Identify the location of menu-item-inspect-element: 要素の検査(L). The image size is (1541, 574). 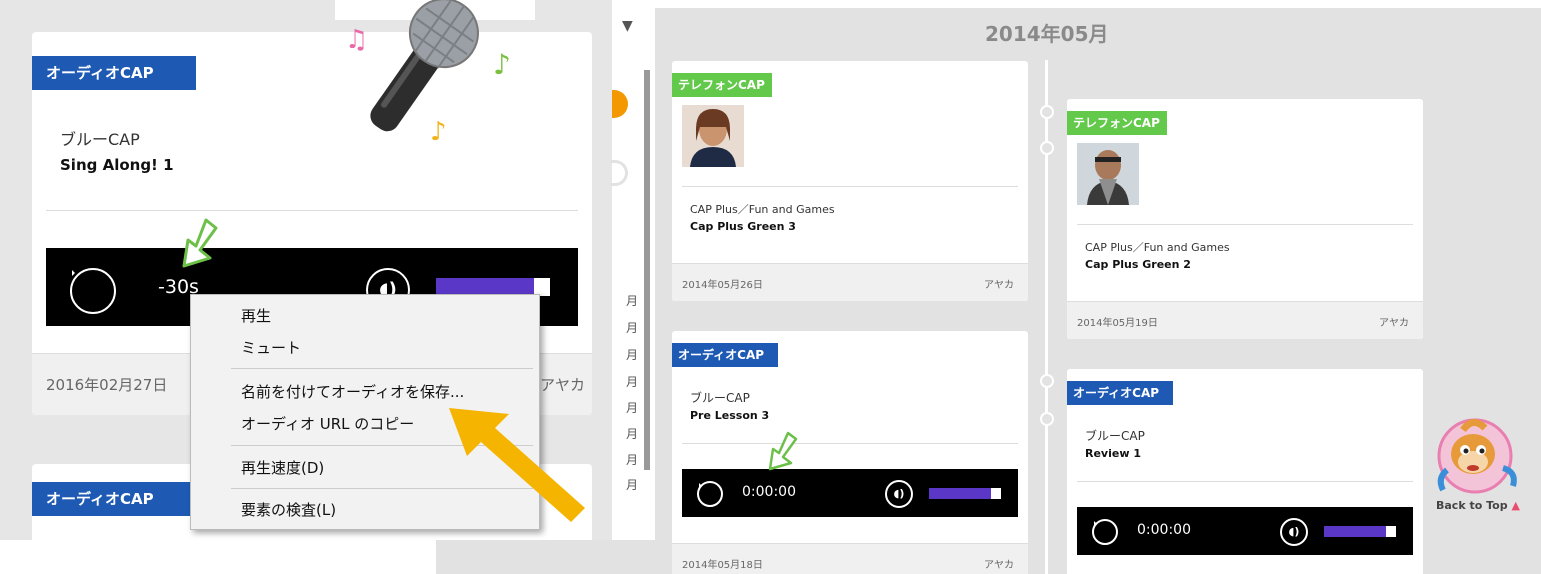
(288, 509).